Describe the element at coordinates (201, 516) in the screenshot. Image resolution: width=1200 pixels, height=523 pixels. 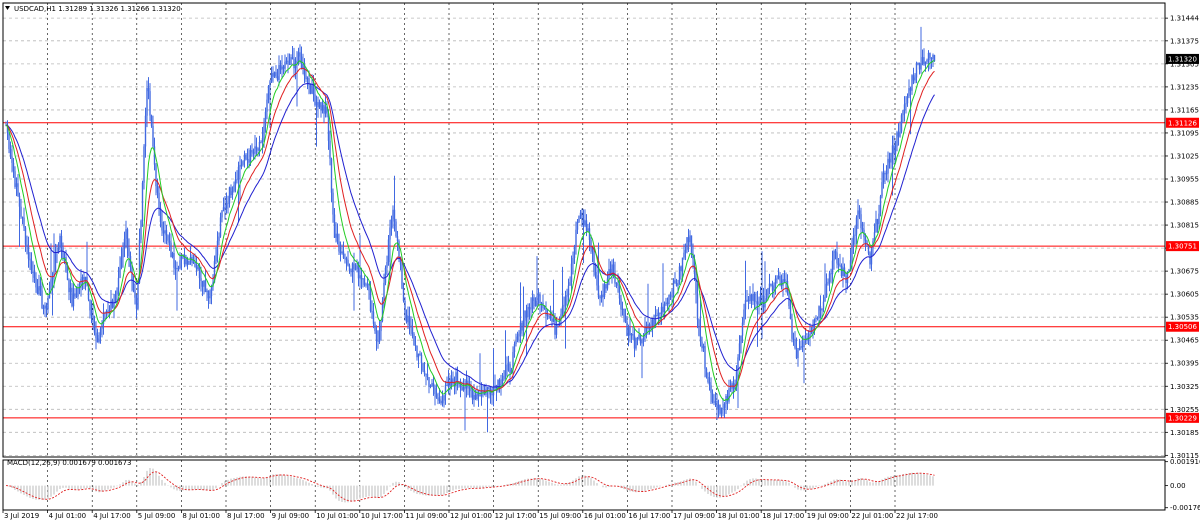
I see `x-tick-label: 8 Jul 01:00` at that location.